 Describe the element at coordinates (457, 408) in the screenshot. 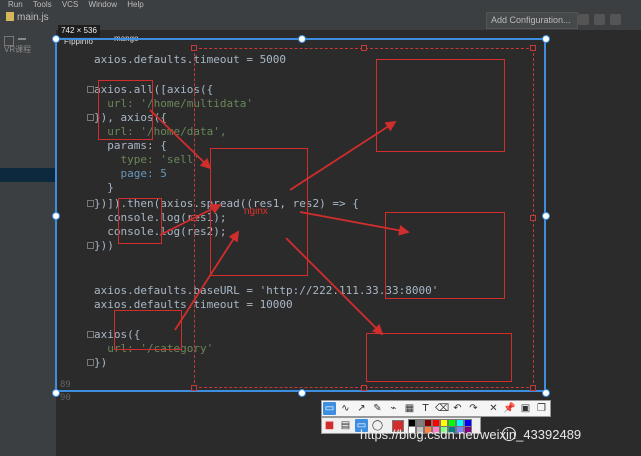

I see `undo-icon: ↶` at that location.